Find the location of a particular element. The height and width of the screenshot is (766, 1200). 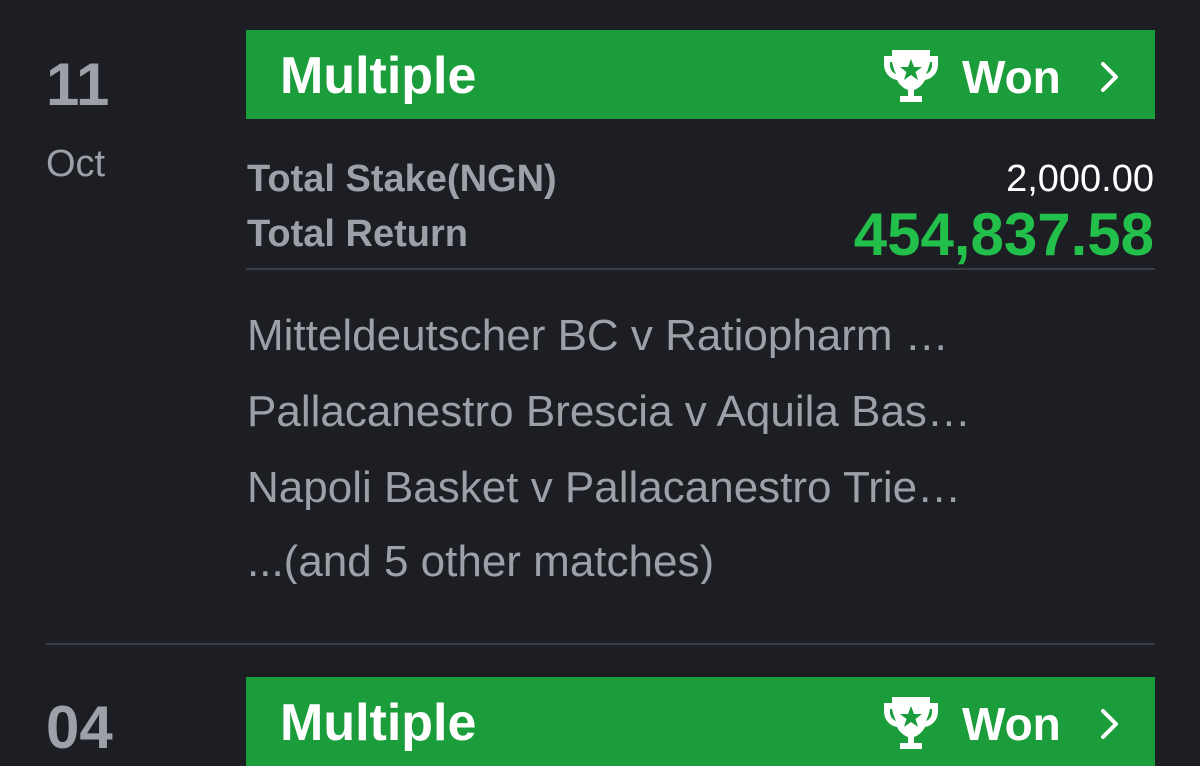

total-stake-label: Total Stake(NGN) is located at coordinates (402, 179).